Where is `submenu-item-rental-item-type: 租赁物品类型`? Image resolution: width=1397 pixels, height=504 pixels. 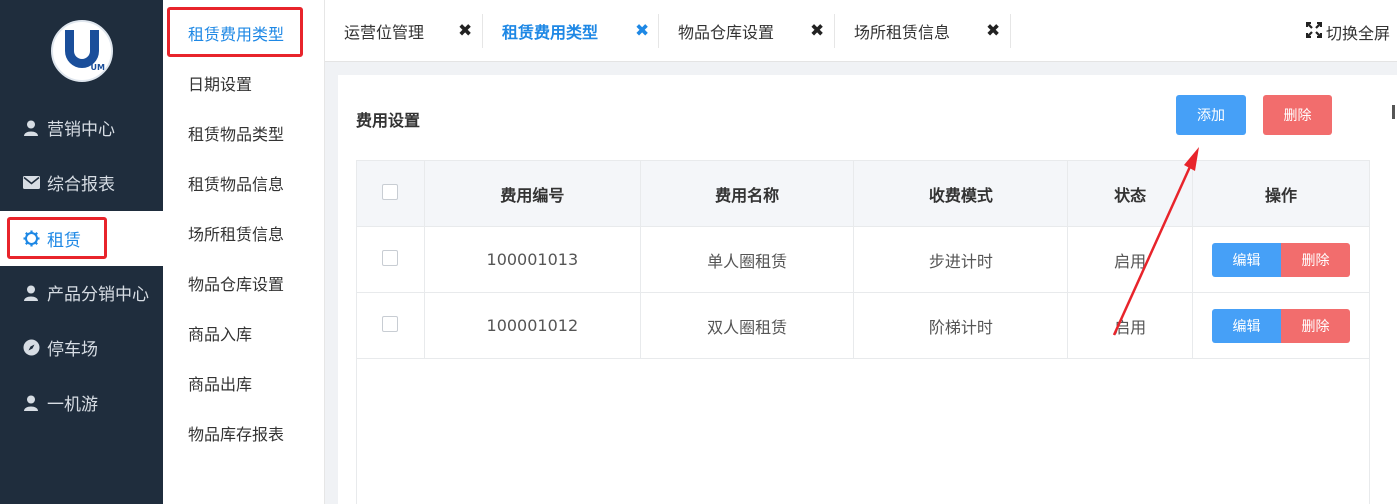
submenu-item-rental-item-type: 租赁物品类型 is located at coordinates (236, 133).